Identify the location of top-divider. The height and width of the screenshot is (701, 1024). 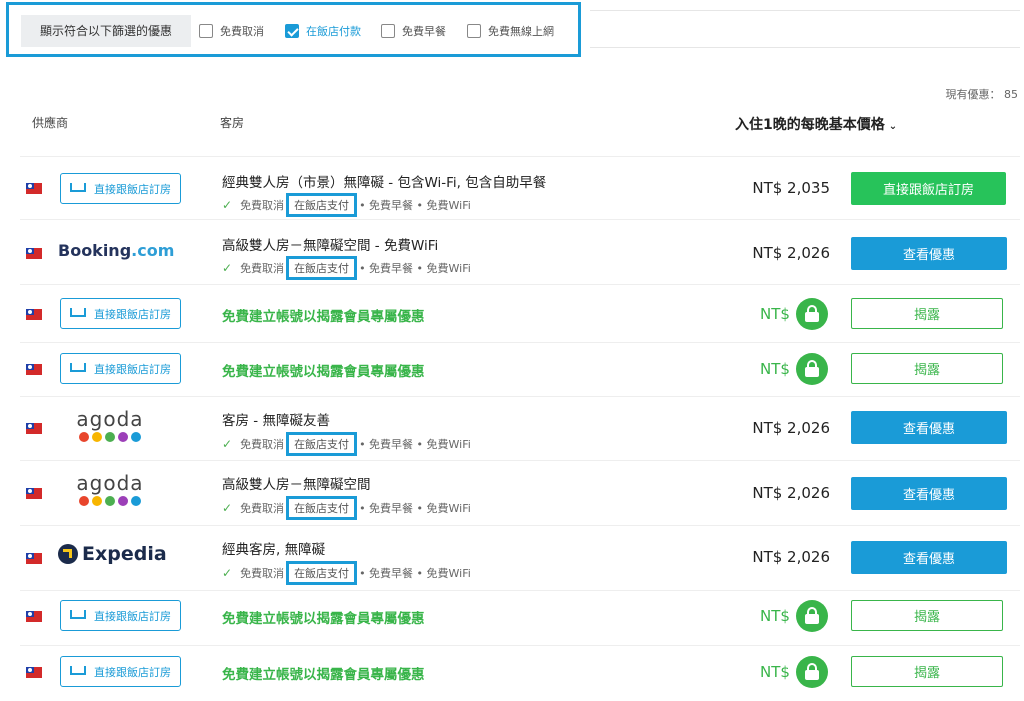
(805, 29).